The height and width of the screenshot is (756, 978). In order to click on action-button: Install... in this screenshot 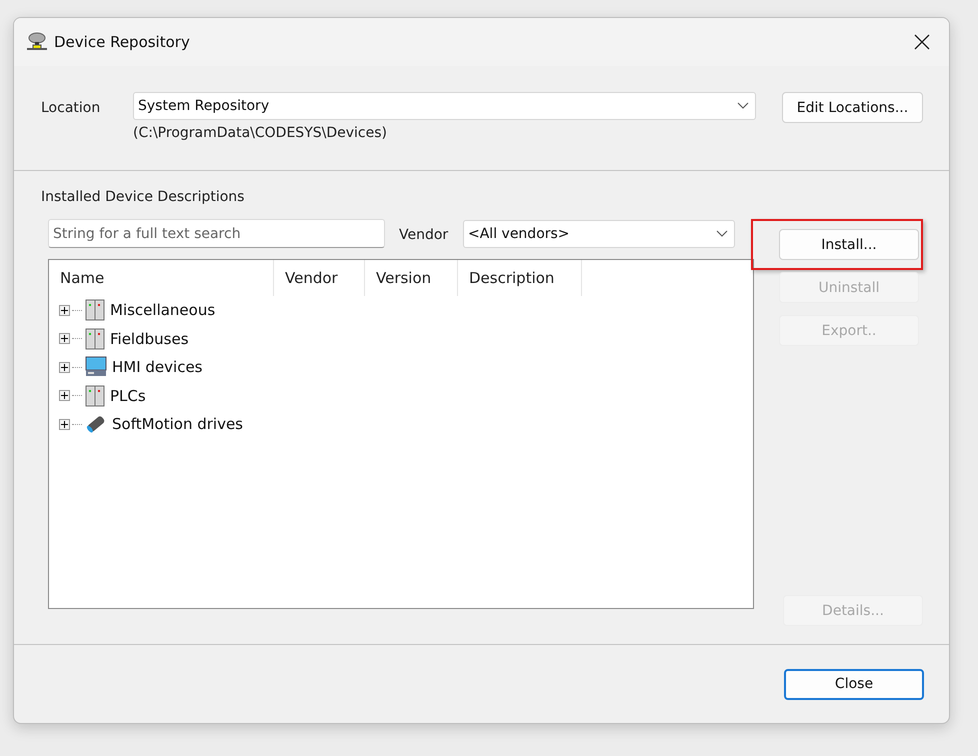, I will do `click(849, 244)`.